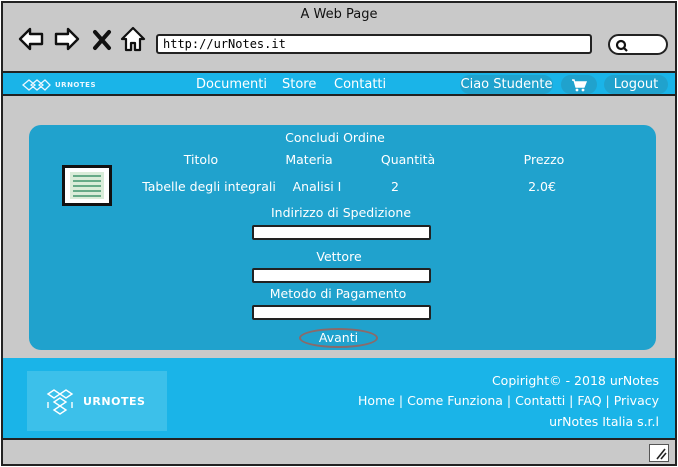 The image size is (678, 467). I want to click on order-title: Concludi Ordine, so click(335, 137).